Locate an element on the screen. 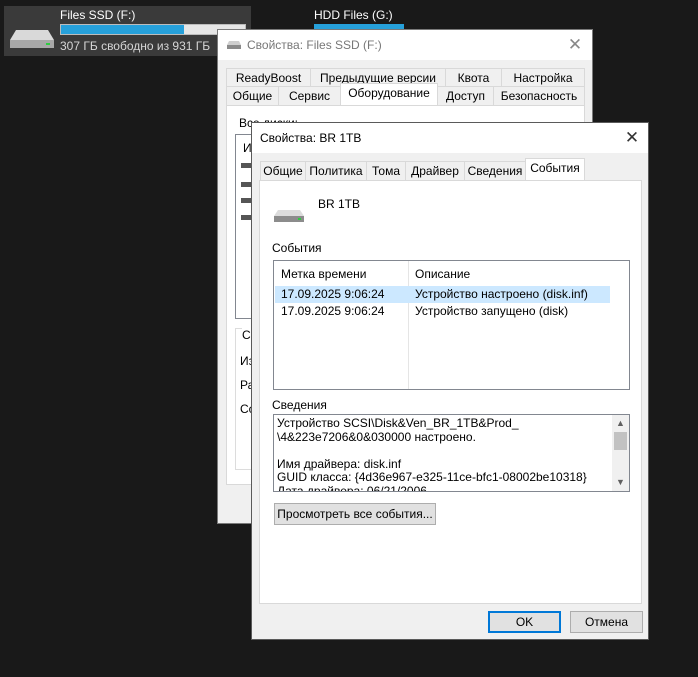 The width and height of the screenshot is (698, 677). tab-quota: Квота is located at coordinates (473, 78).